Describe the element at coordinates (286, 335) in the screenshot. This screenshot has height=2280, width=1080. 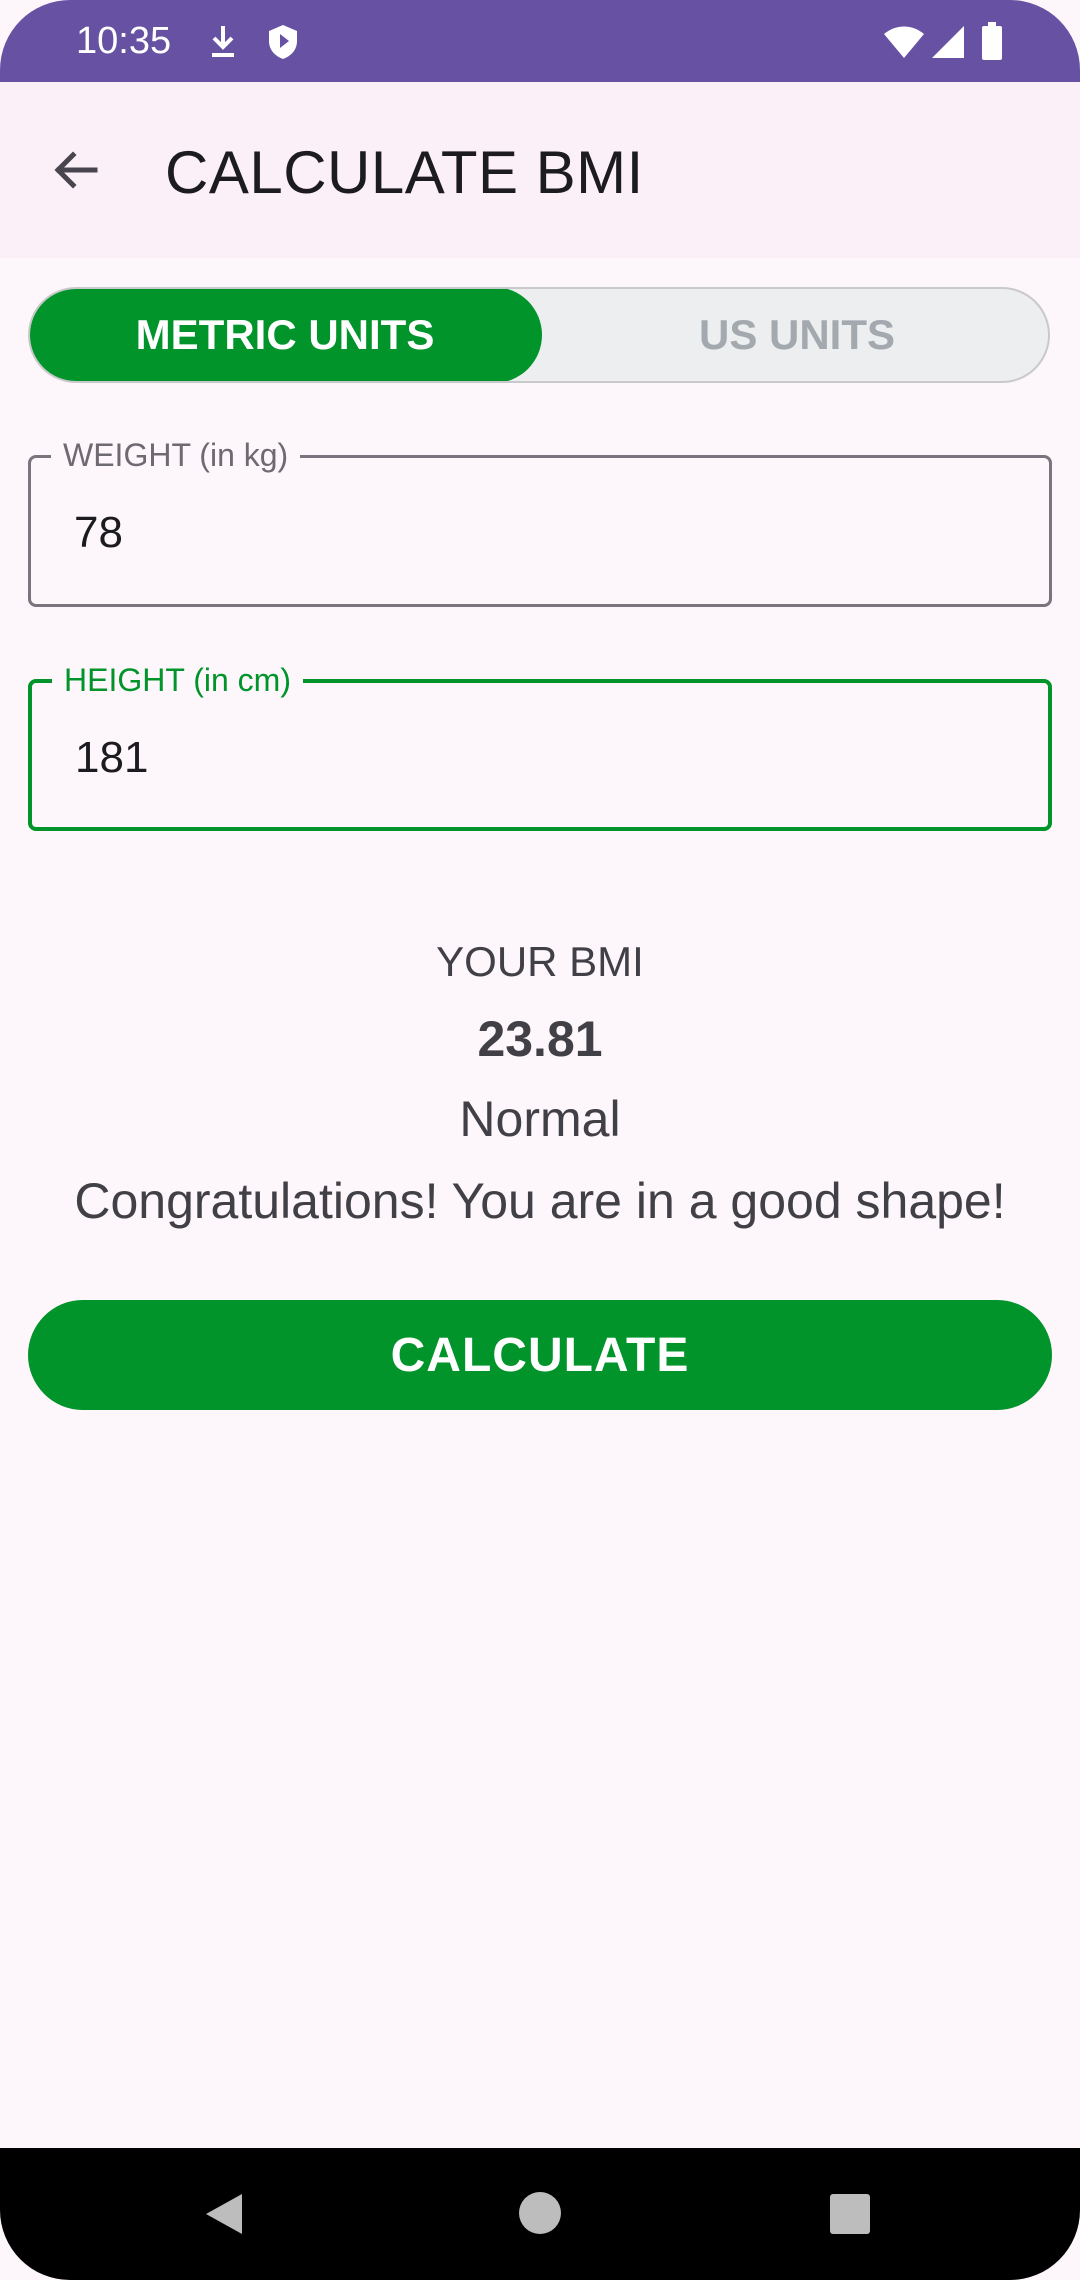
I see `metric-units-tab: METRIC UNITS` at that location.